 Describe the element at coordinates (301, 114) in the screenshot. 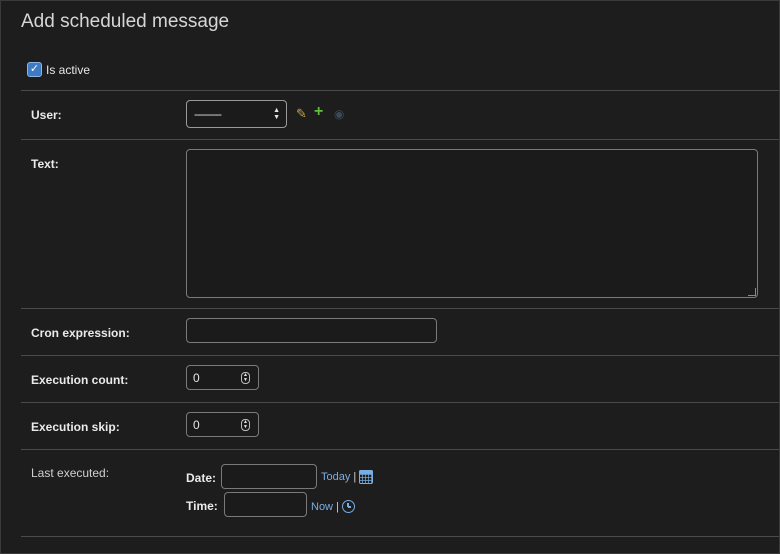

I see `pencil-icon: ✎` at that location.